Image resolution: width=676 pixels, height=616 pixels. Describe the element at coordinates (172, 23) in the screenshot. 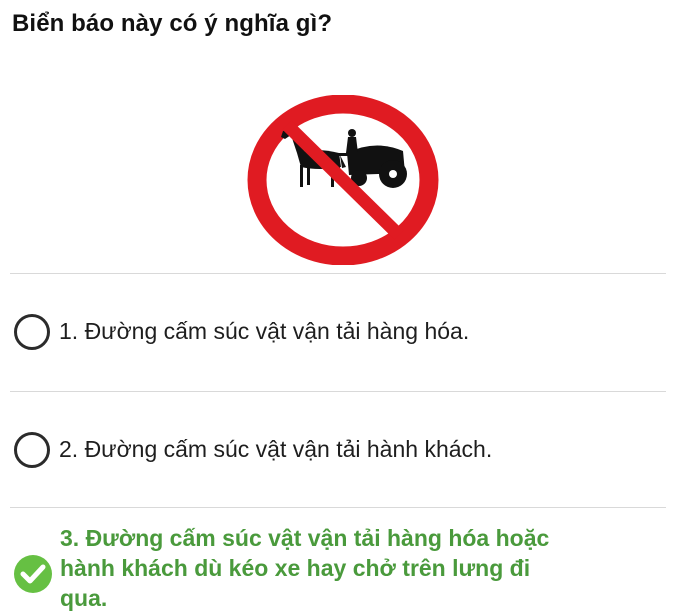

I see `question-title: Biển báo này có ý nghĩa gì?` at that location.